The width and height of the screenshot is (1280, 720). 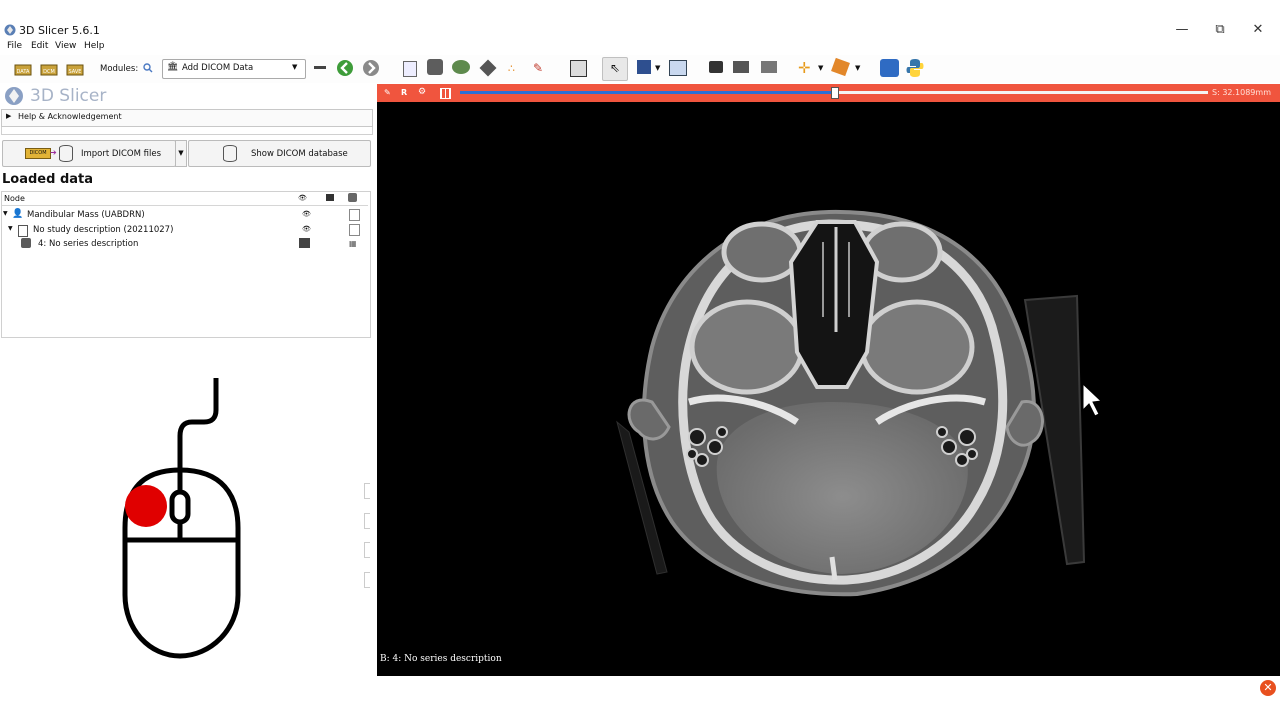 I want to click on menu-file: File, so click(x=14, y=46).